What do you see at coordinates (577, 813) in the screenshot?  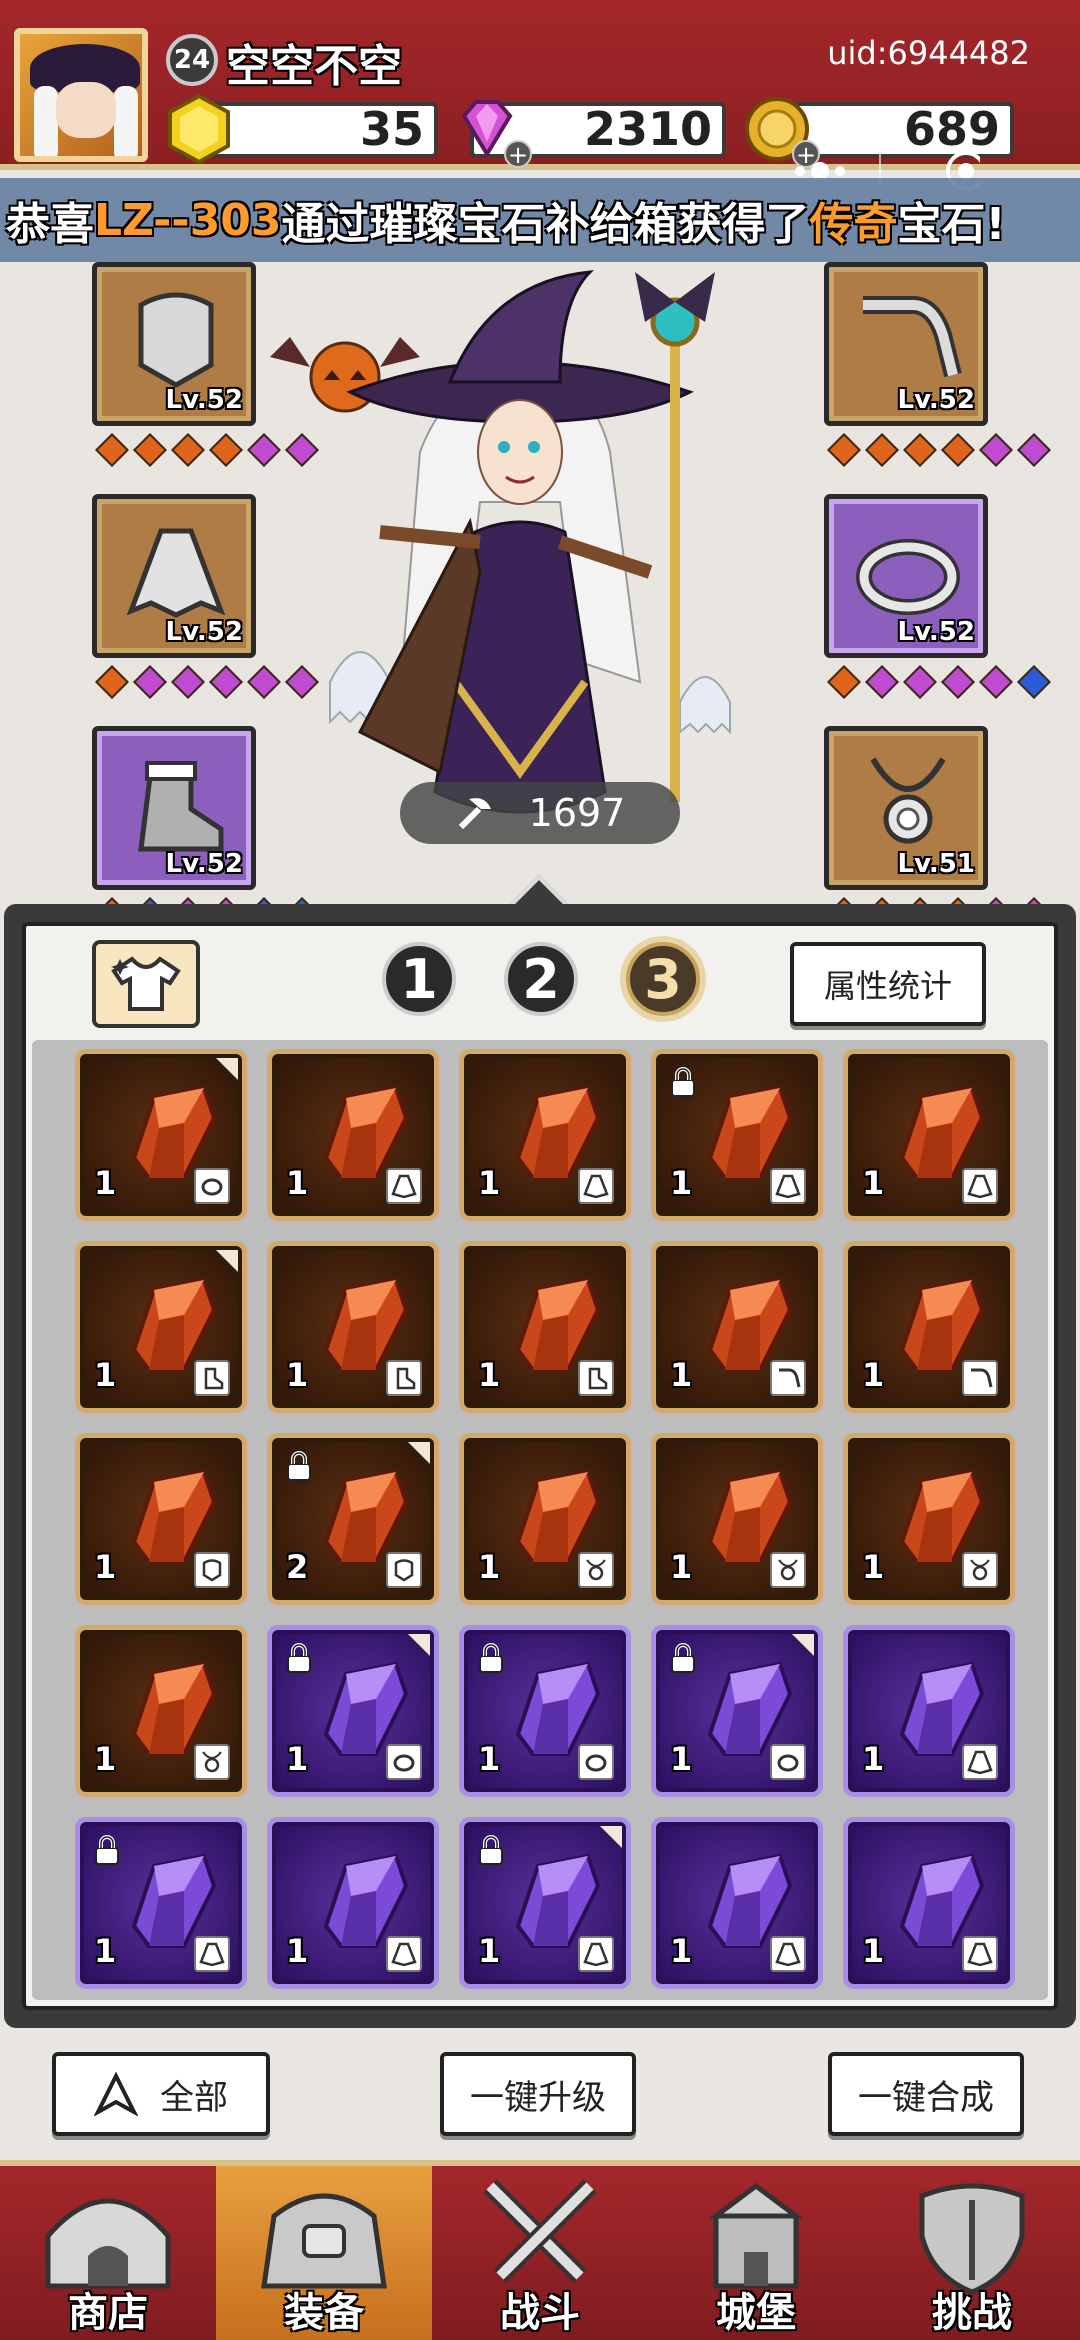 I see `combat-power-value: 1697` at bounding box center [577, 813].